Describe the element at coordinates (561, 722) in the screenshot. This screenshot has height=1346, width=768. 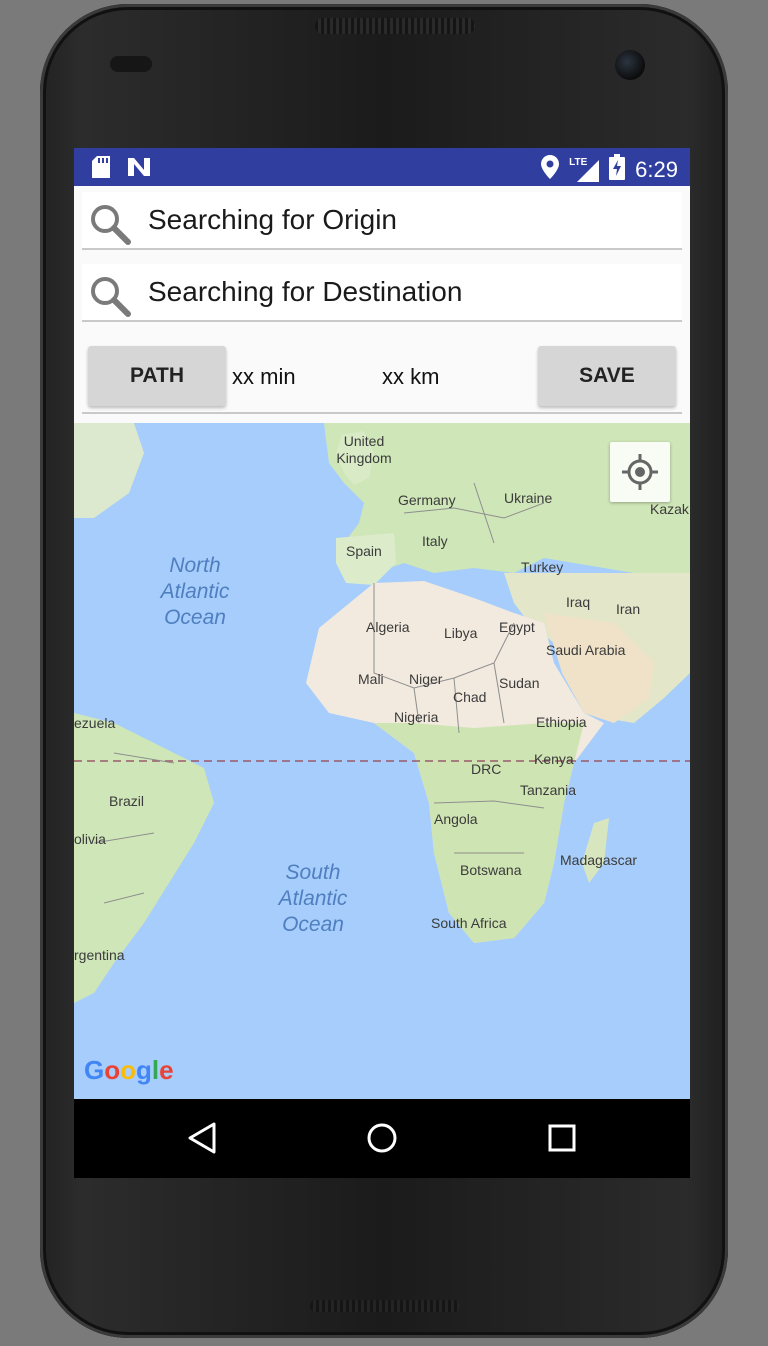
I see `map-label-ethiopia: Ethiopia` at that location.